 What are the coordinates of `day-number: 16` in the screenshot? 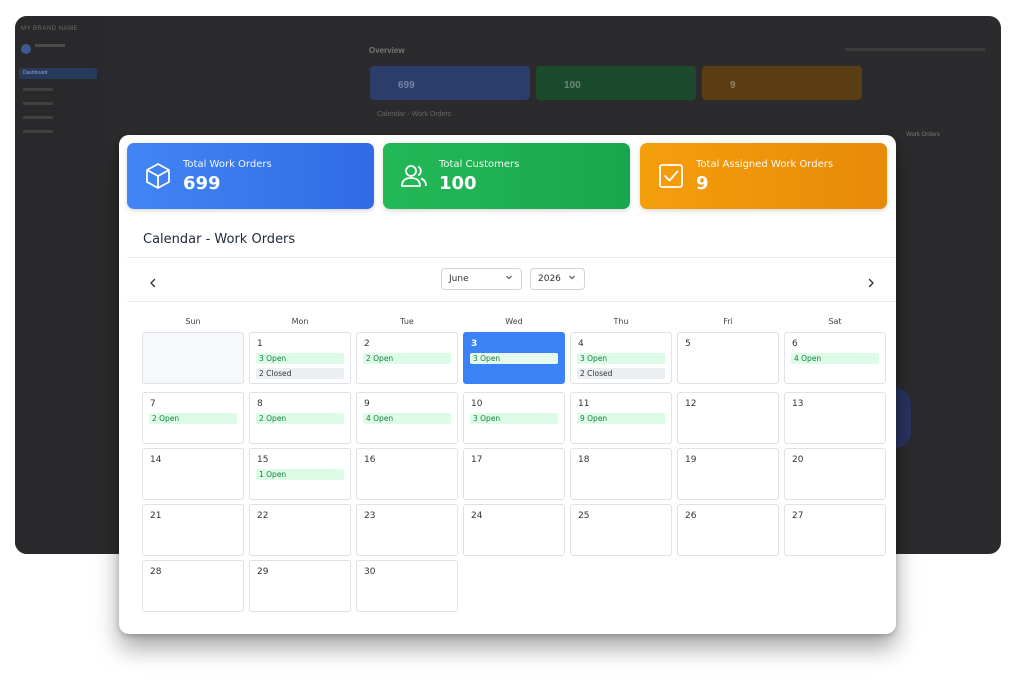 It's located at (370, 460).